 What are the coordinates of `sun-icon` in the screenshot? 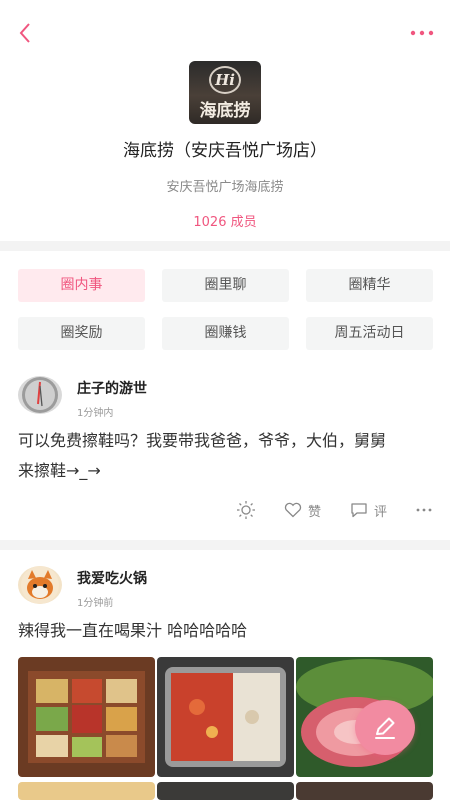 It's located at (246, 510).